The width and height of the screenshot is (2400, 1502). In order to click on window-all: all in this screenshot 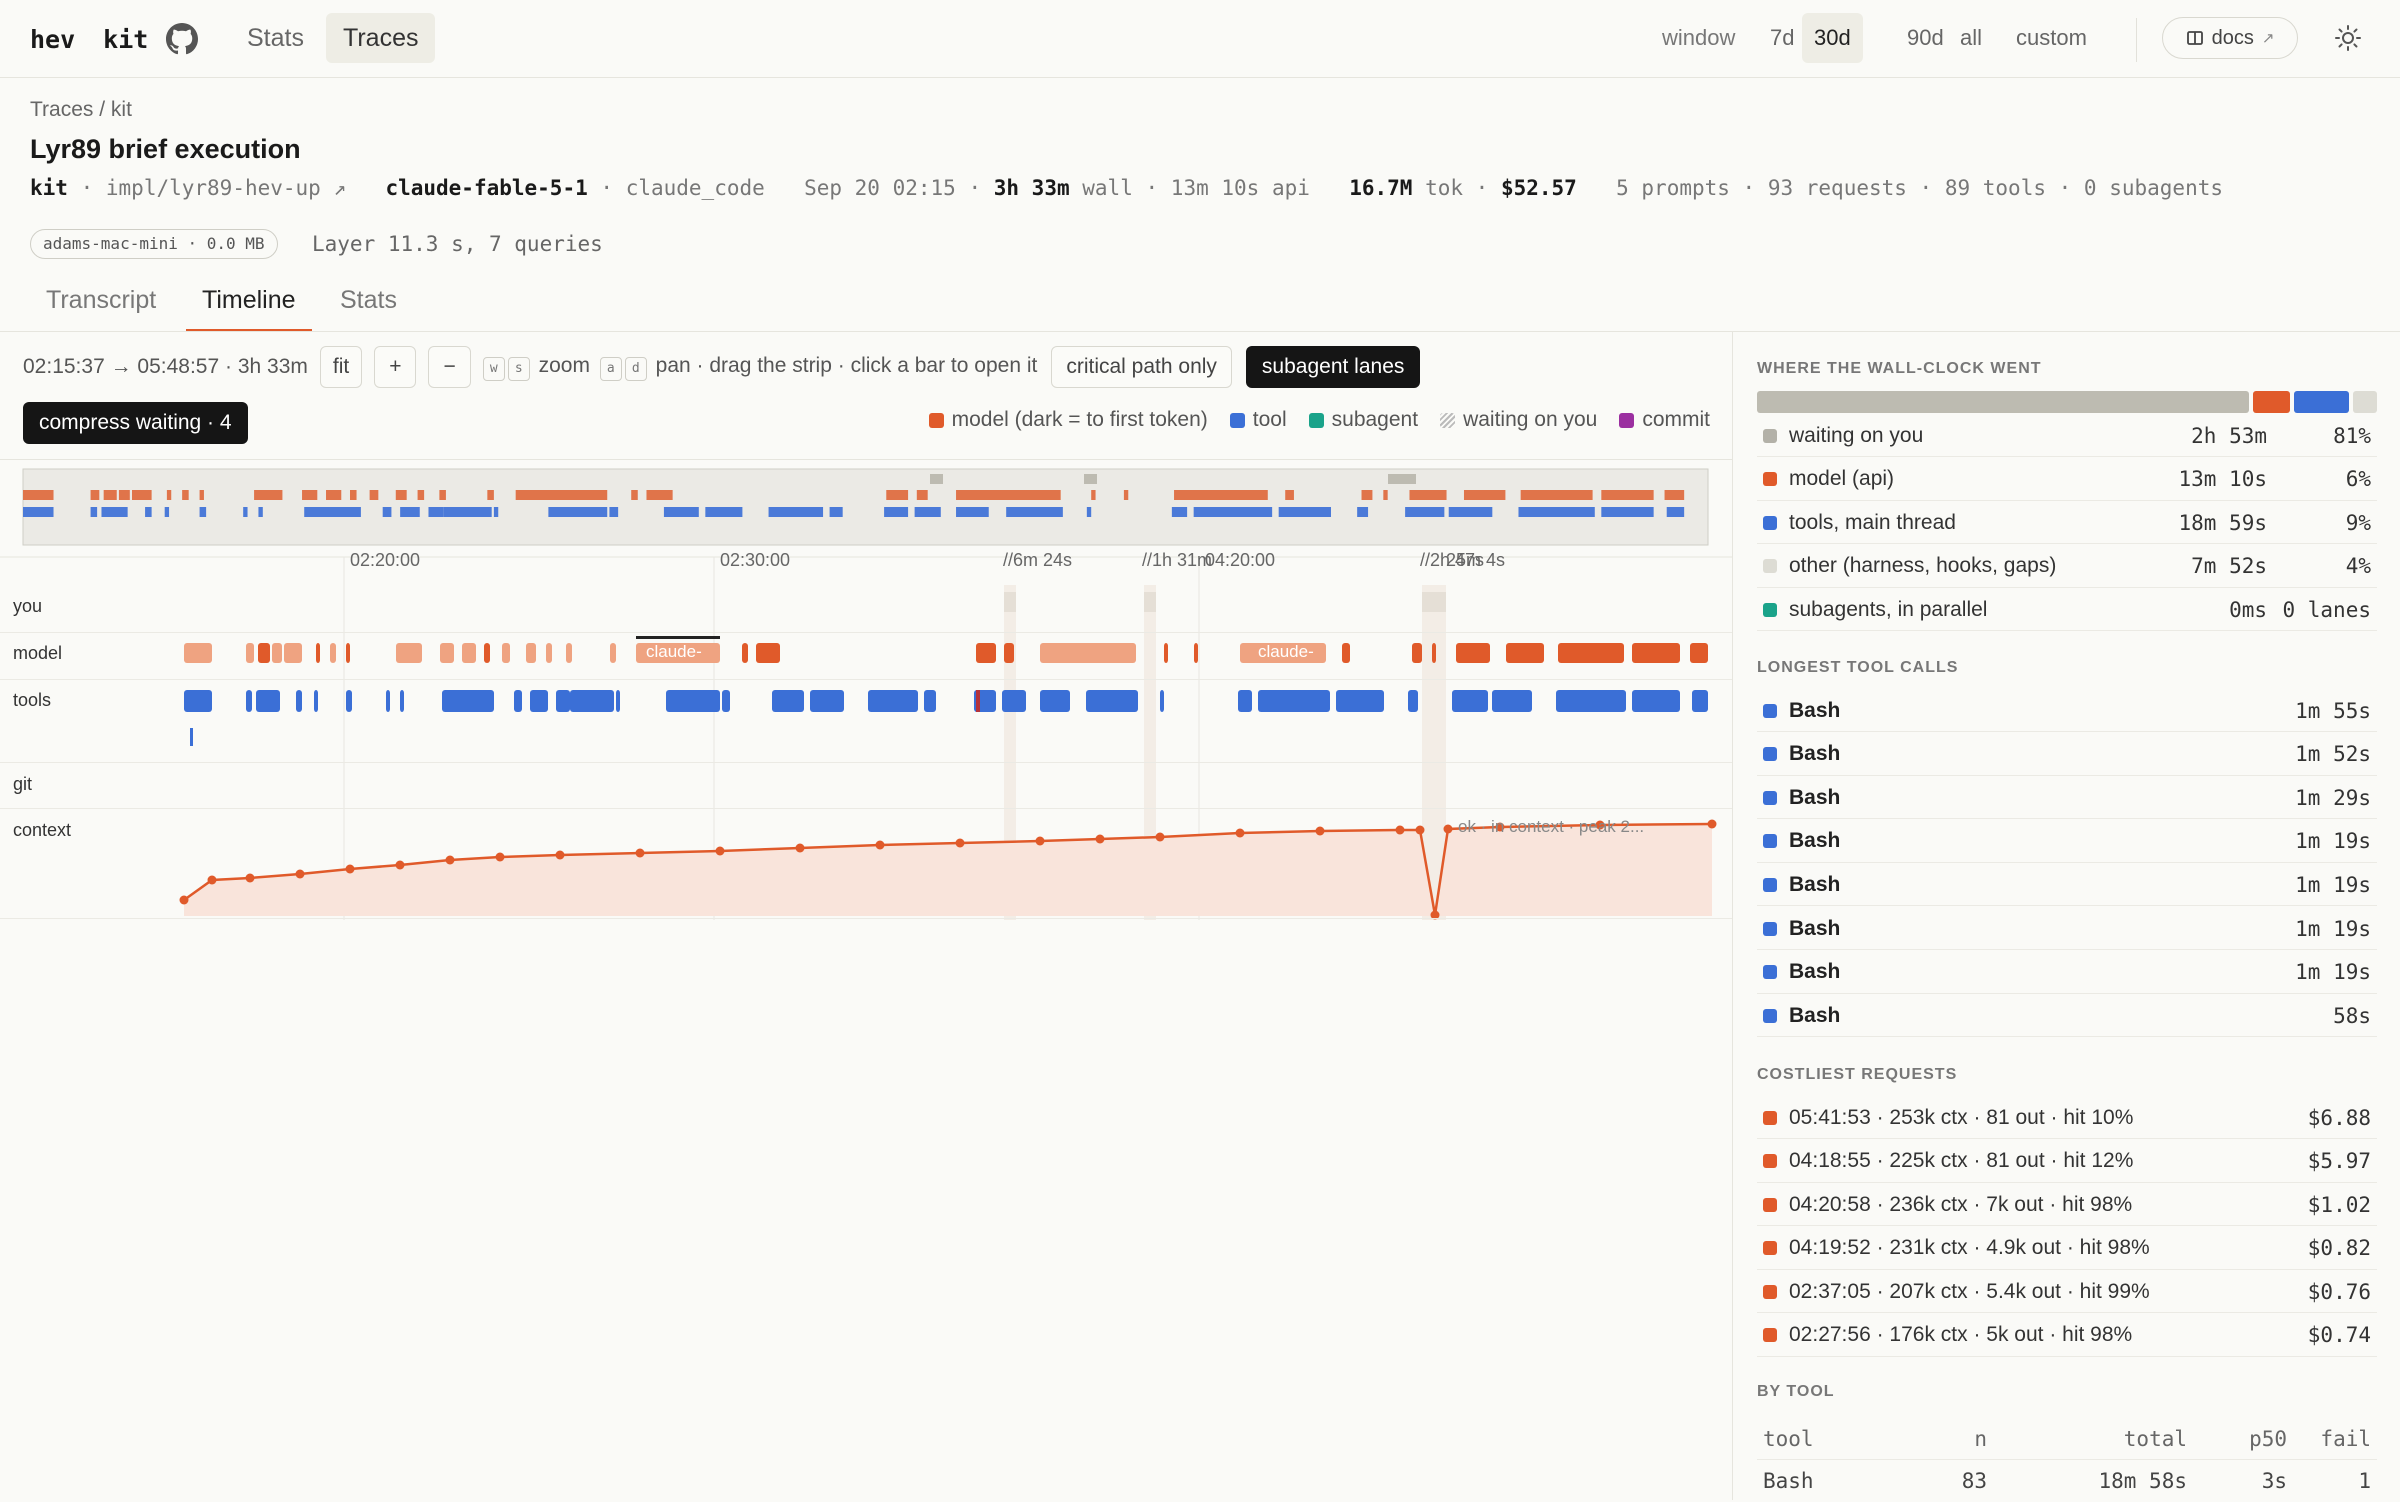, I will do `click(1971, 38)`.